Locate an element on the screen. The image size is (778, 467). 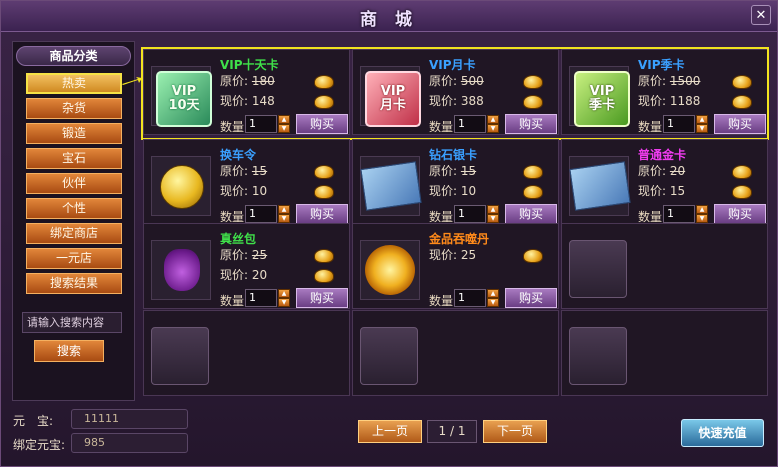
item-name: 钻石银卡 is located at coordinates (453, 155).